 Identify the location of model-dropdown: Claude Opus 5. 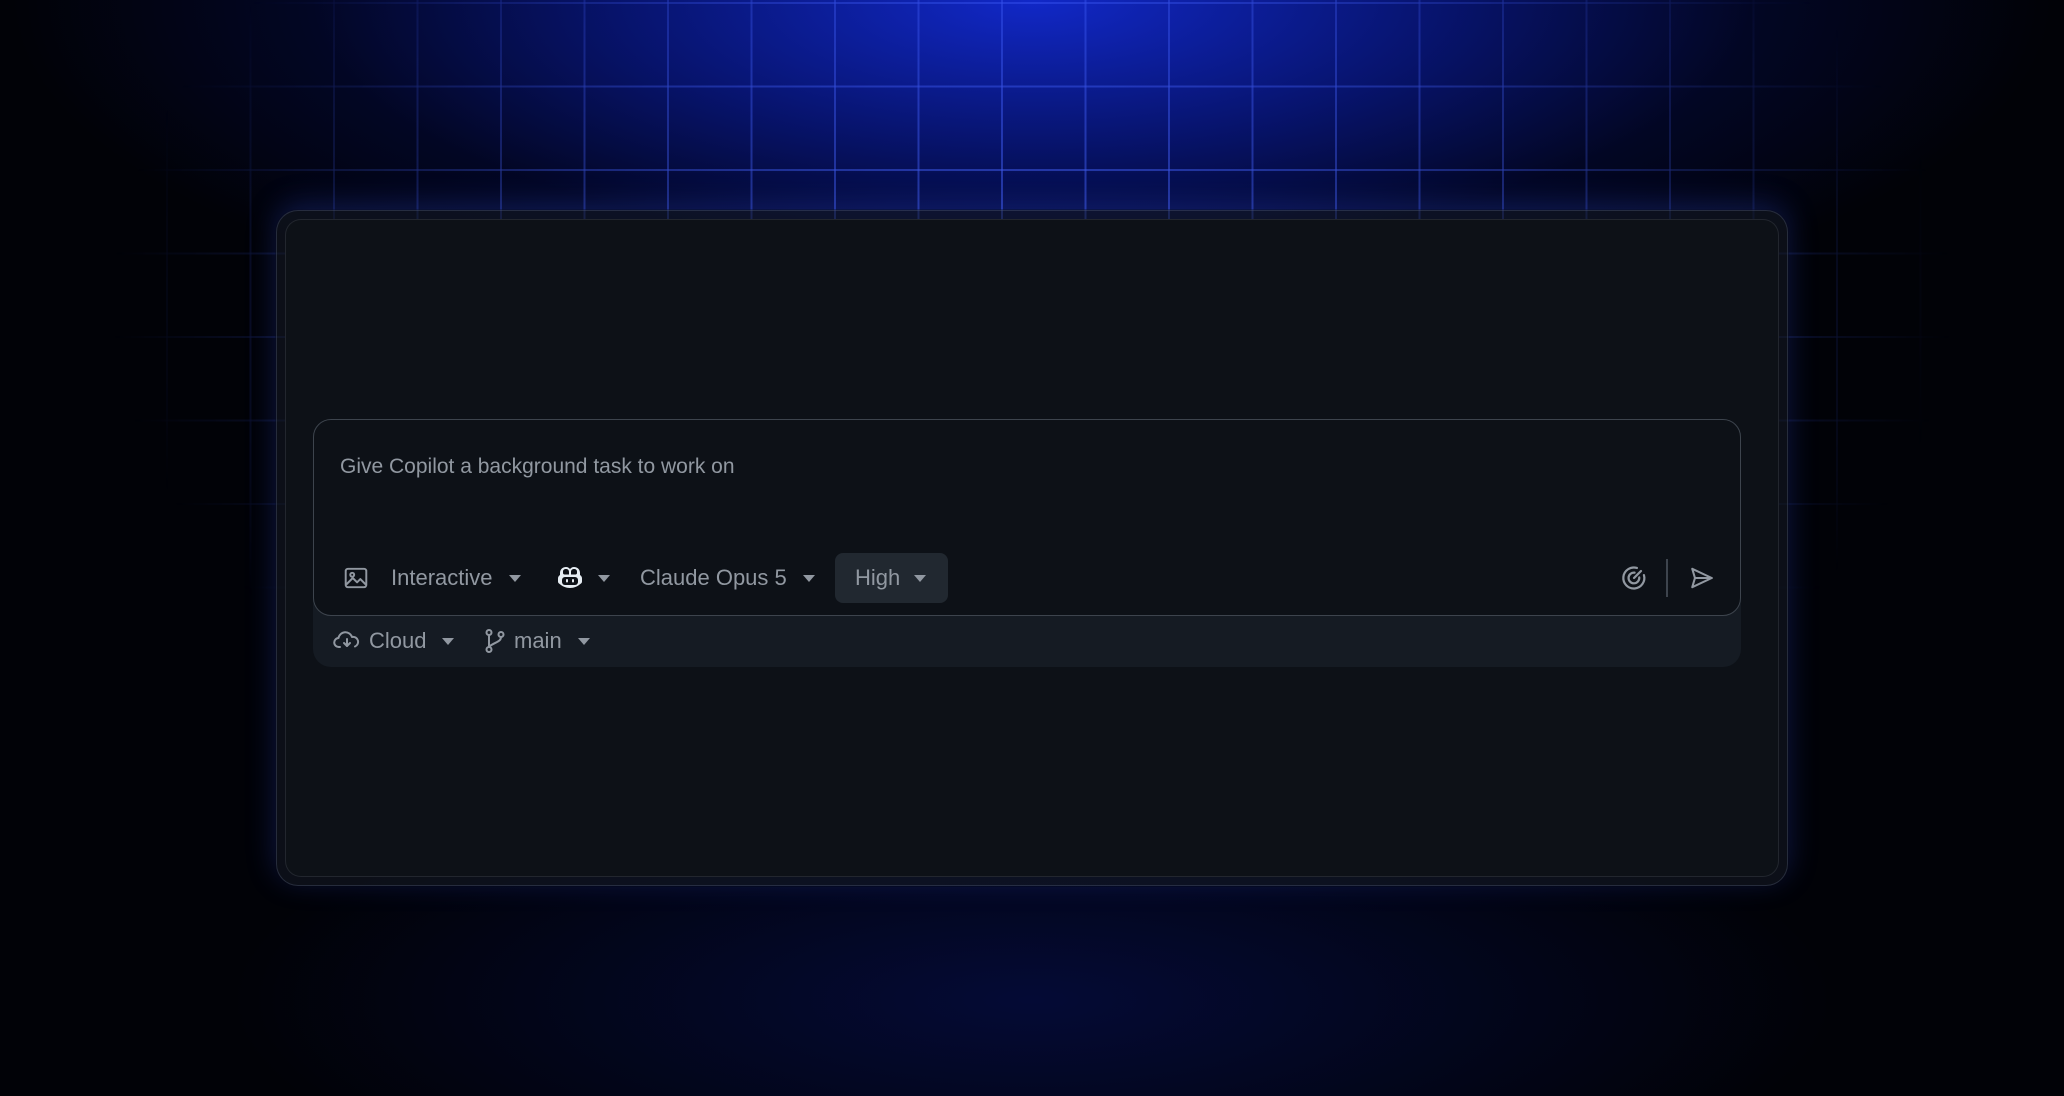
(727, 578).